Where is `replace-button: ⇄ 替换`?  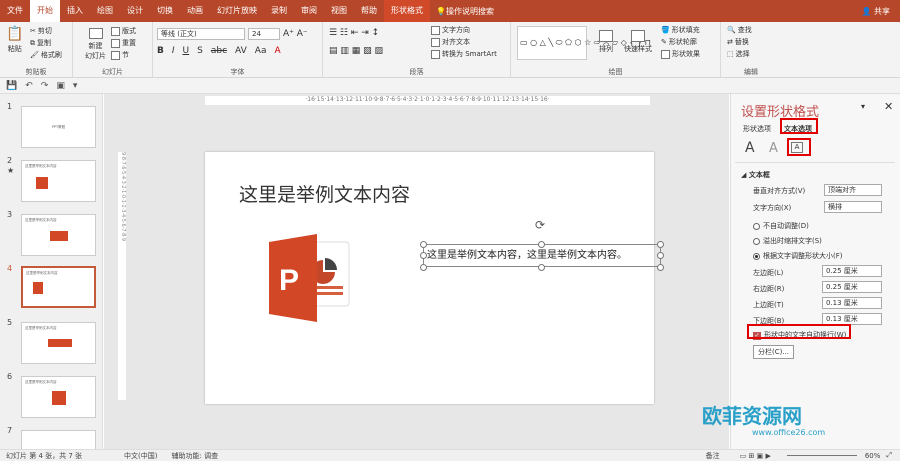 replace-button: ⇄ 替换 is located at coordinates (738, 42).